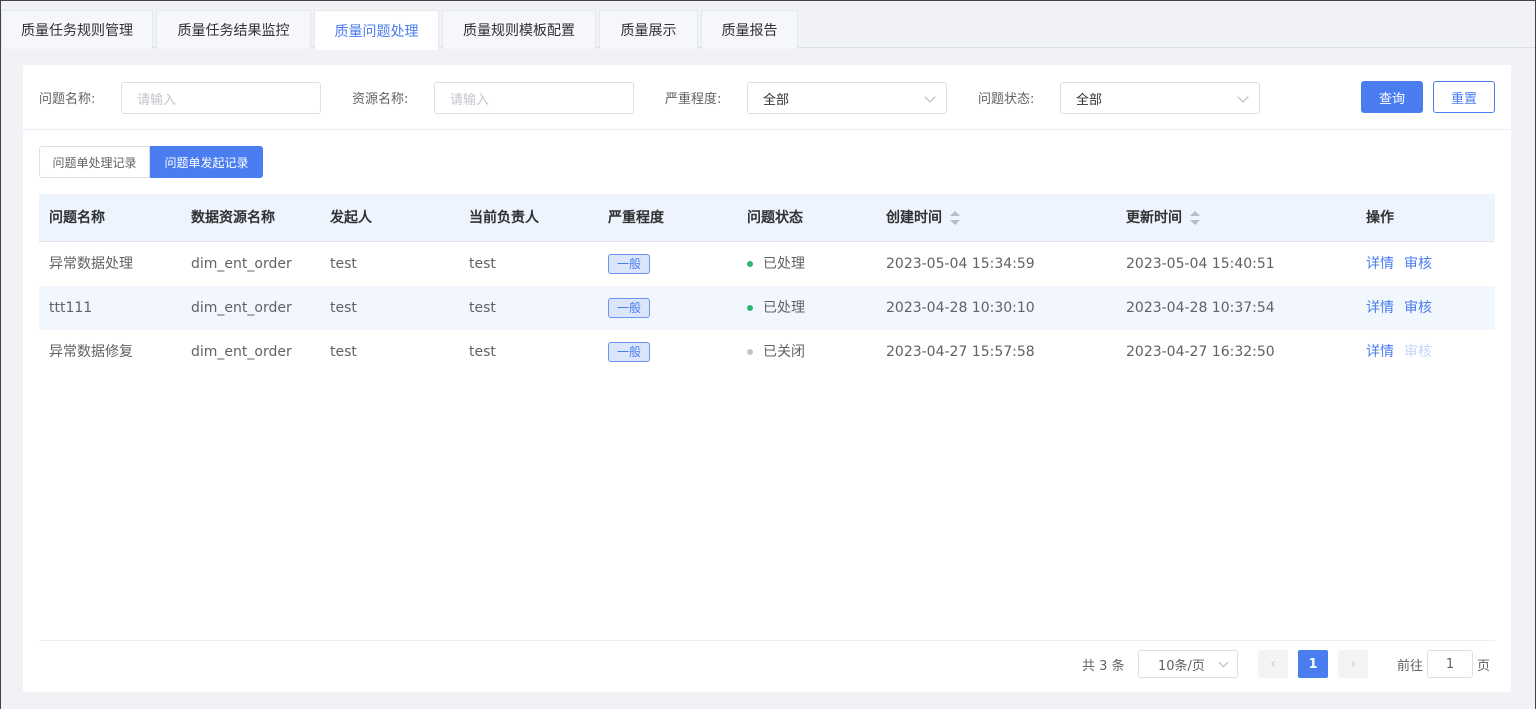  What do you see at coordinates (91, 352) in the screenshot?
I see `cell-issue-name: 异常数据修复` at bounding box center [91, 352].